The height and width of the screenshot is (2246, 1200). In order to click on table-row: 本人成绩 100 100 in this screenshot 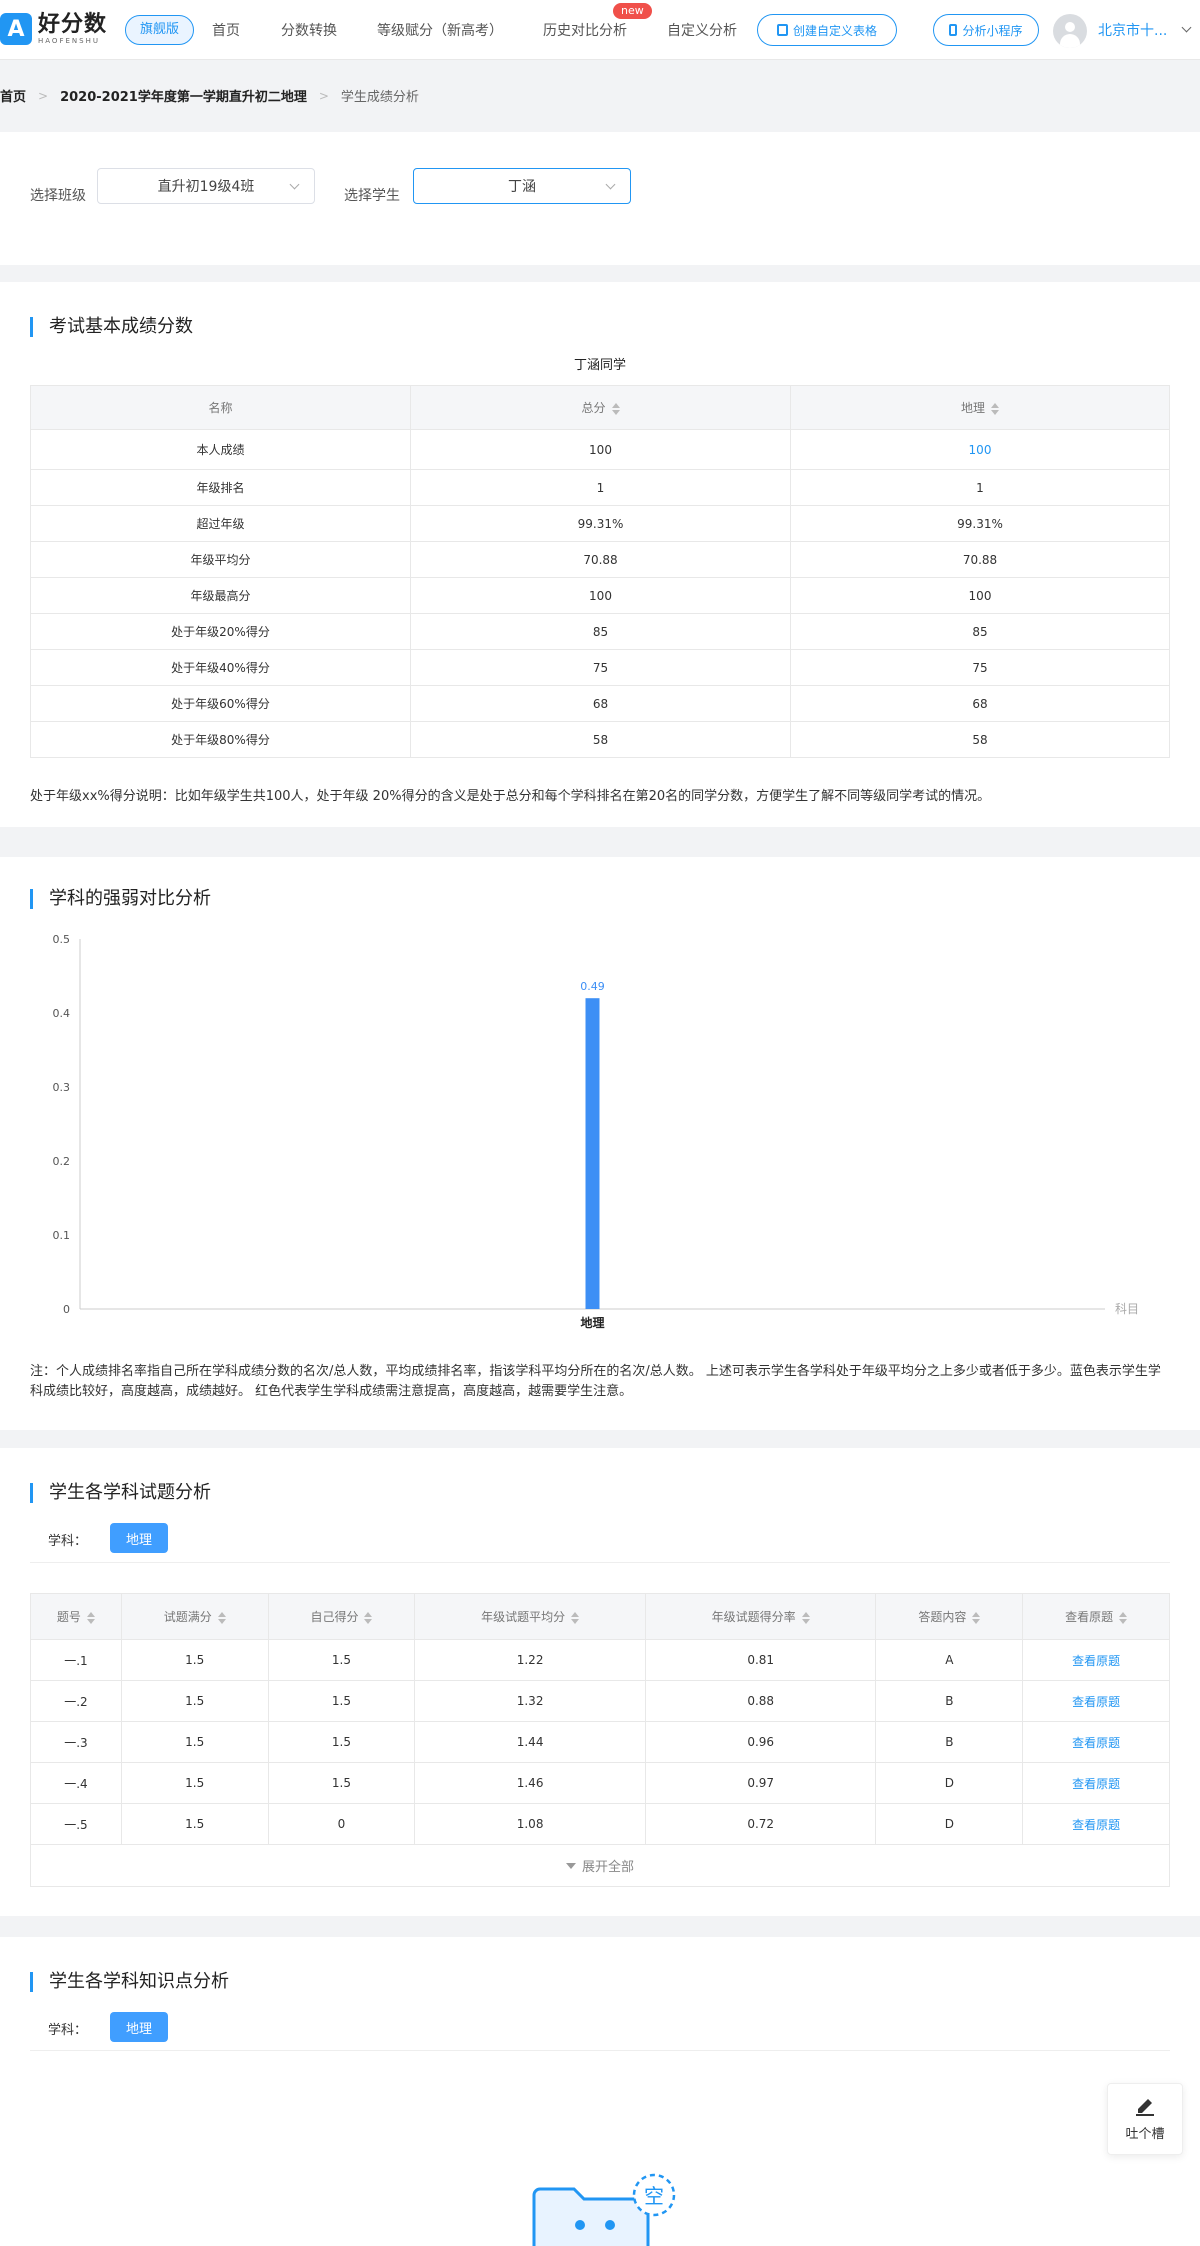, I will do `click(600, 449)`.